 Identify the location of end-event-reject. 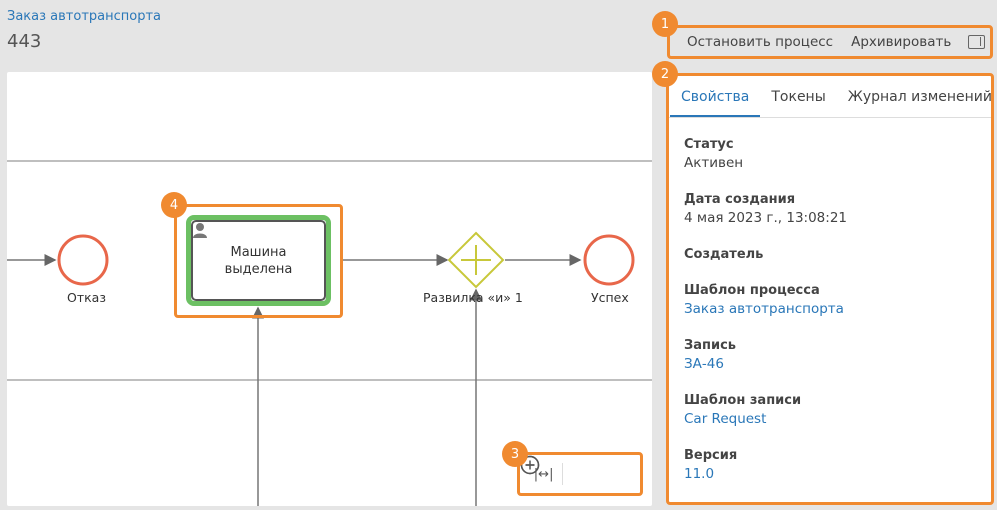
(83, 260).